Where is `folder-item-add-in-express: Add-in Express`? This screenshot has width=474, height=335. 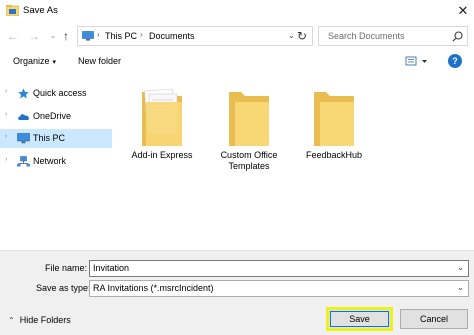
folder-item-add-in-express: Add-in Express is located at coordinates (162, 126).